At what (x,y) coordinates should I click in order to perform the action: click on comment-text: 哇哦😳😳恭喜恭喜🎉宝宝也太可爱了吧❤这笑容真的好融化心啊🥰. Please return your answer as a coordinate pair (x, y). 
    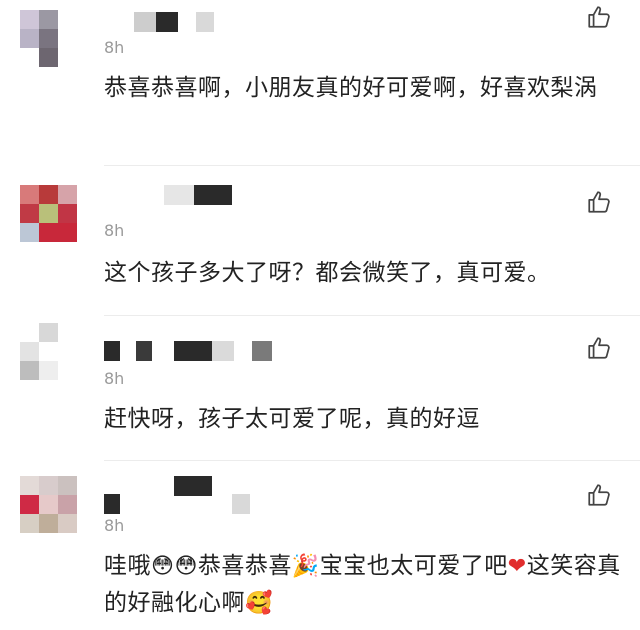
    Looking at the image, I should click on (364, 585).